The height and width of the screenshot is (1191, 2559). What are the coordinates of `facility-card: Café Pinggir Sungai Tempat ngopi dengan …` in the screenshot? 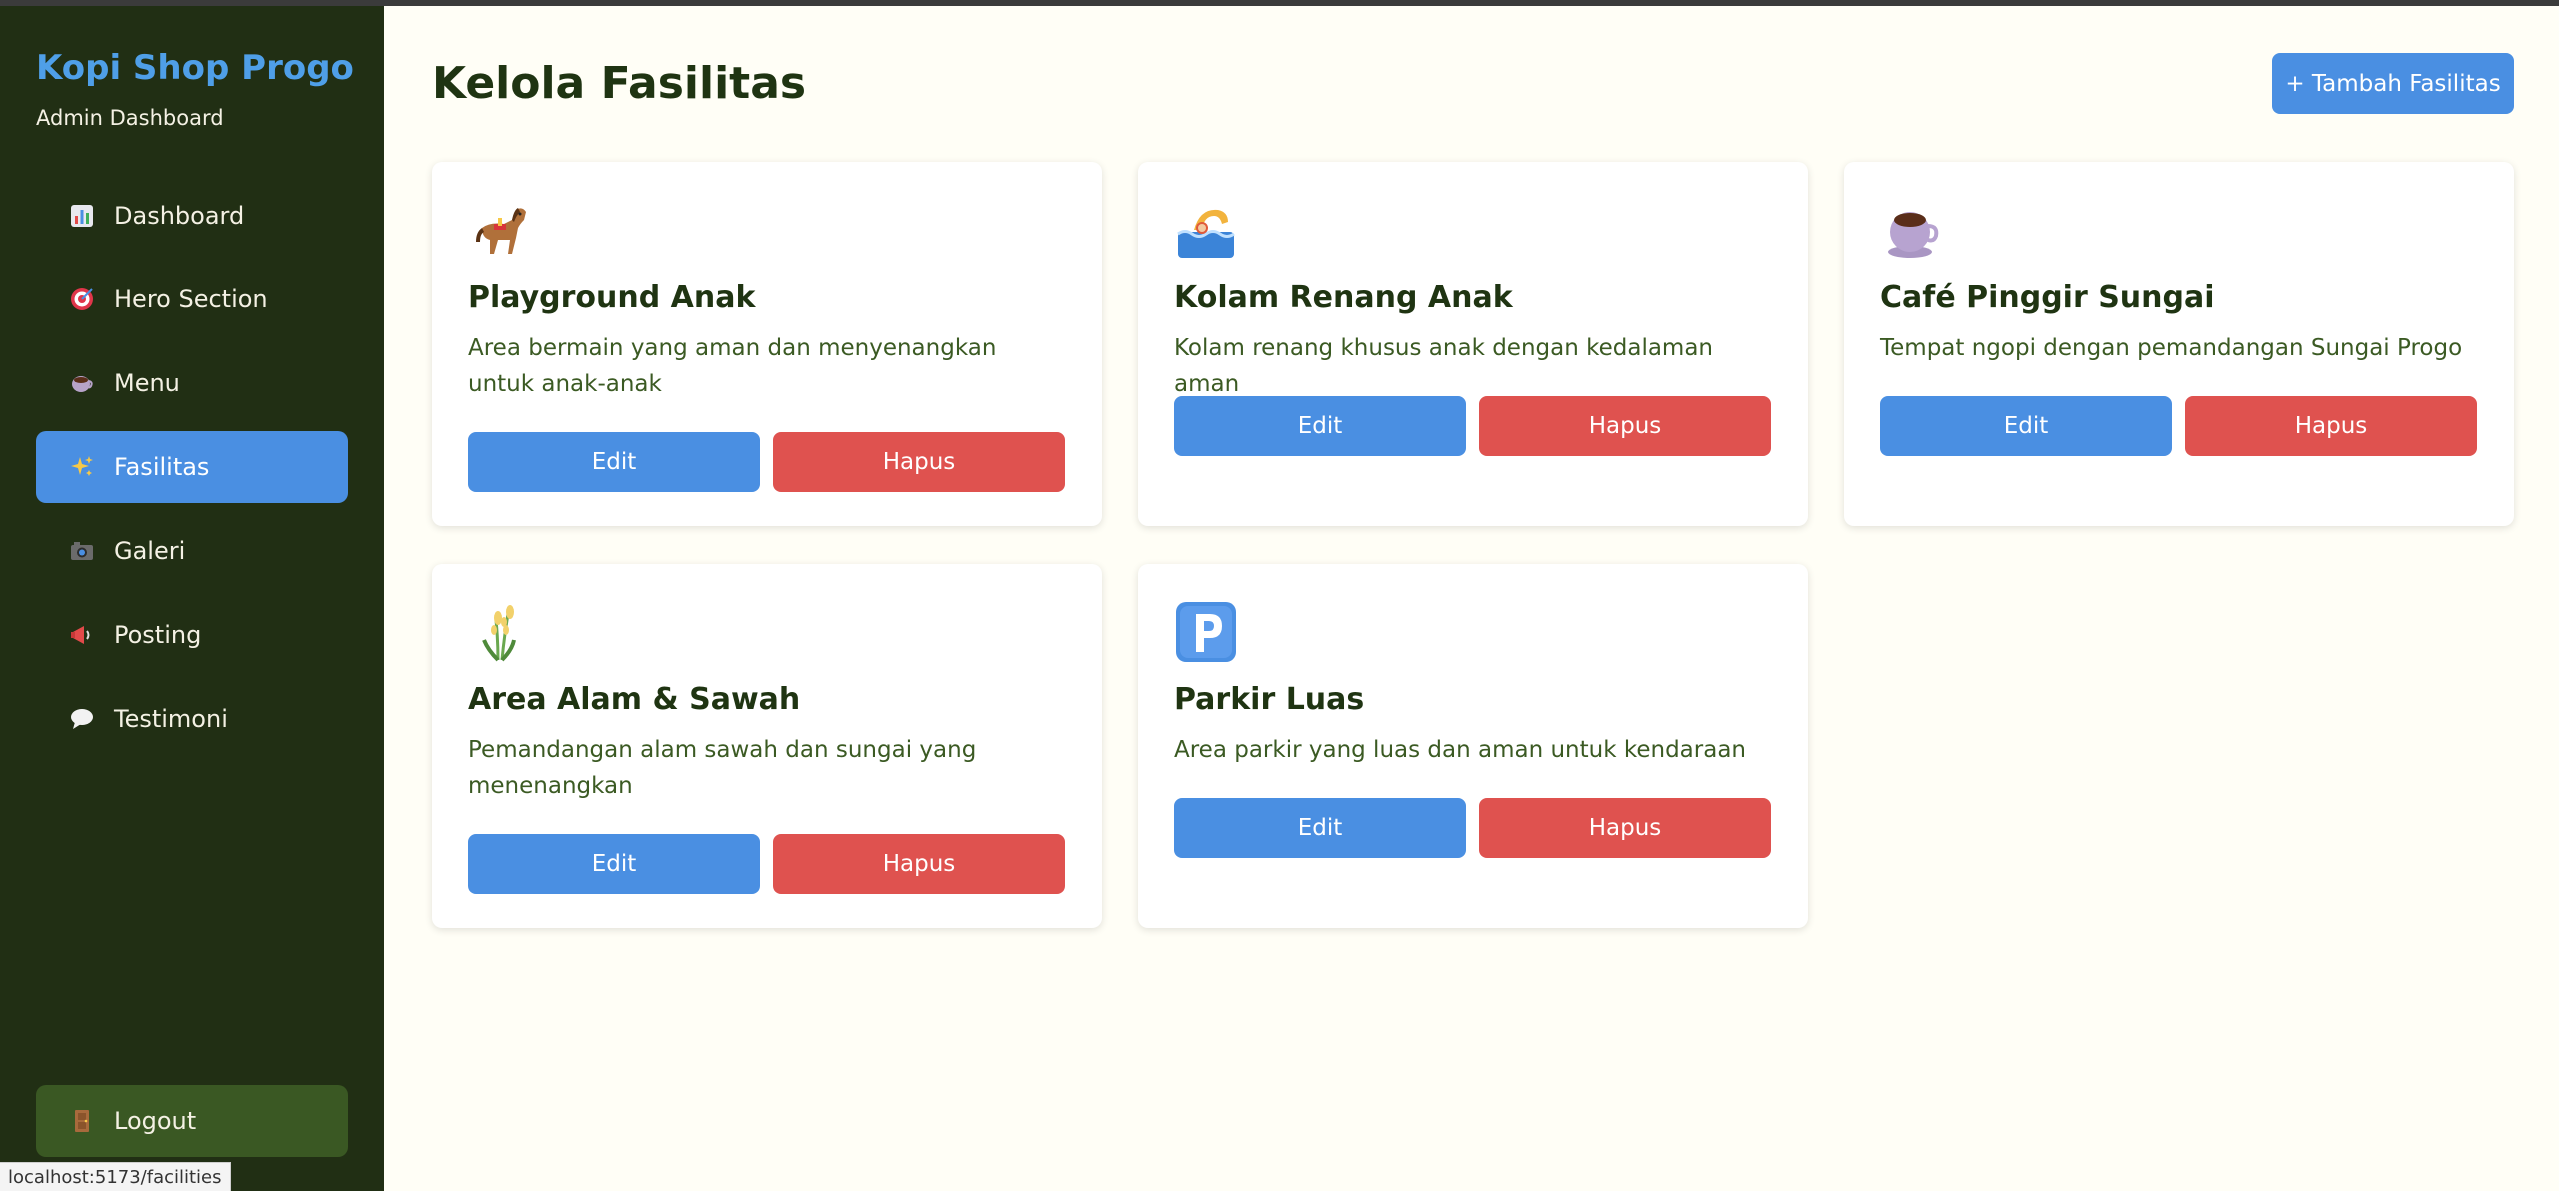 It's located at (2179, 344).